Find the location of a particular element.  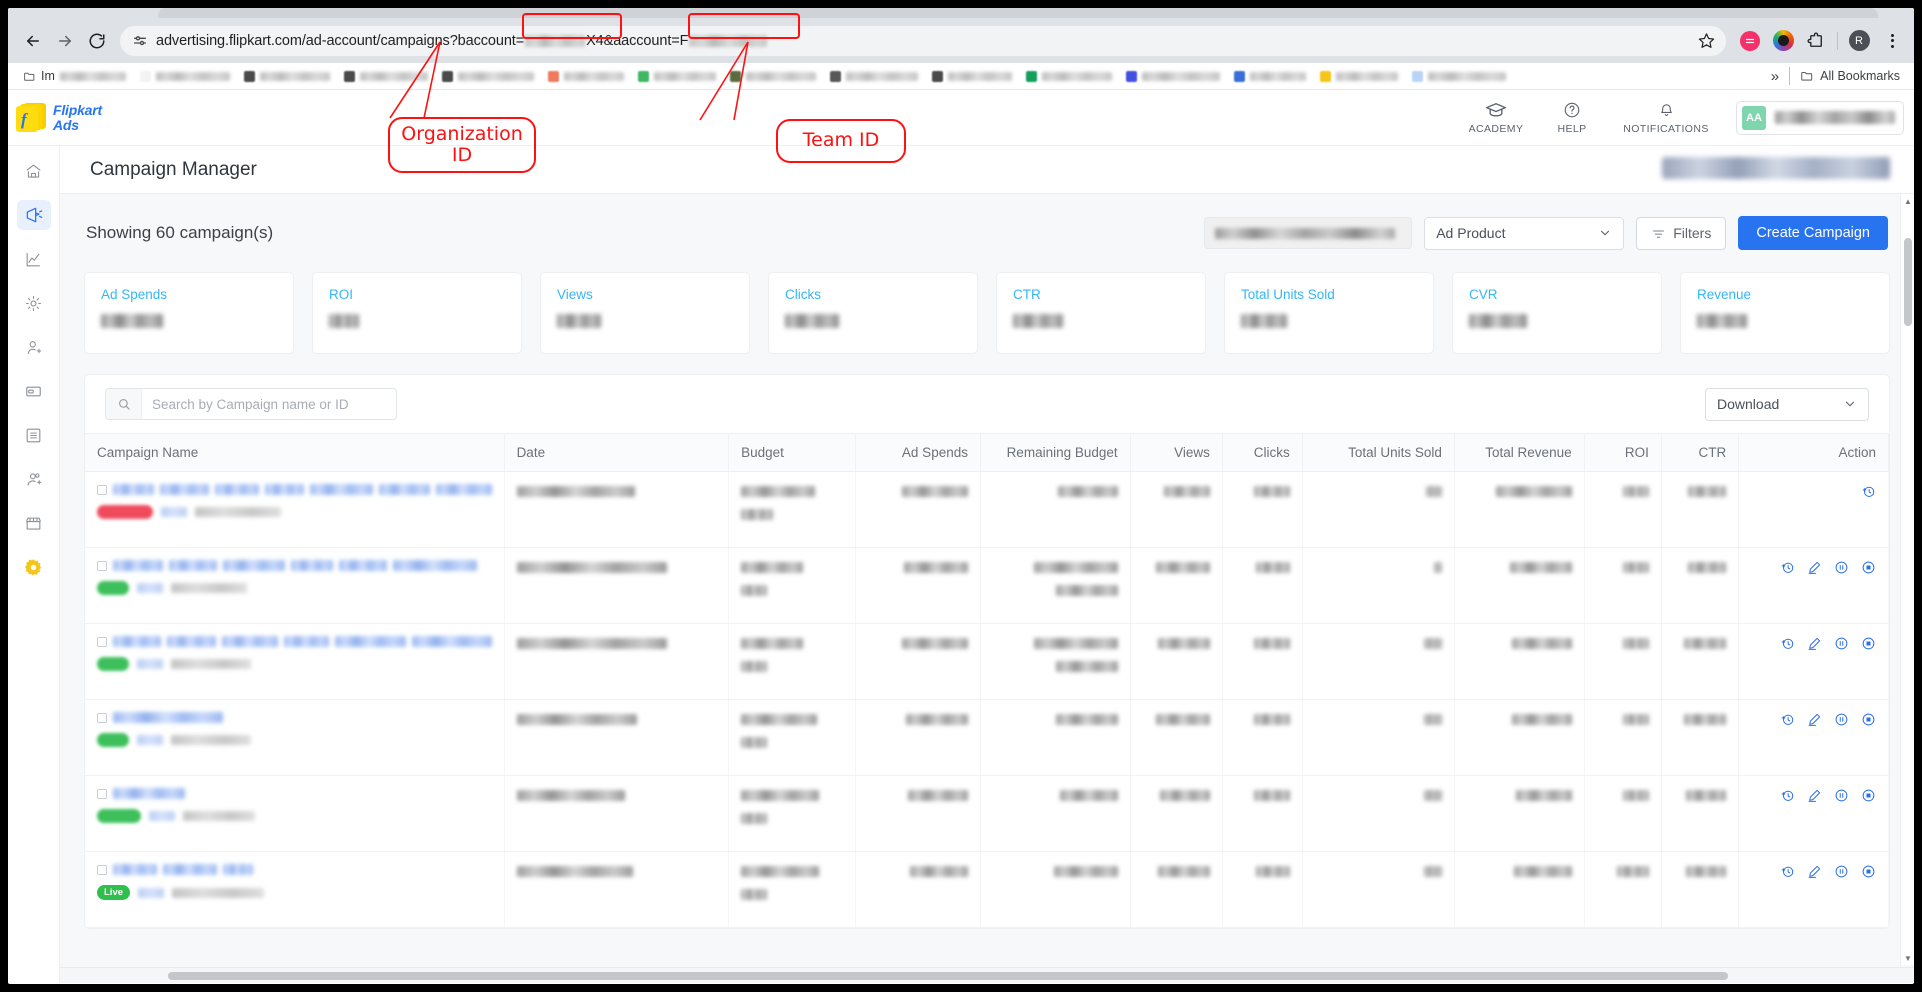

forward-arrow-icon is located at coordinates (65, 41).